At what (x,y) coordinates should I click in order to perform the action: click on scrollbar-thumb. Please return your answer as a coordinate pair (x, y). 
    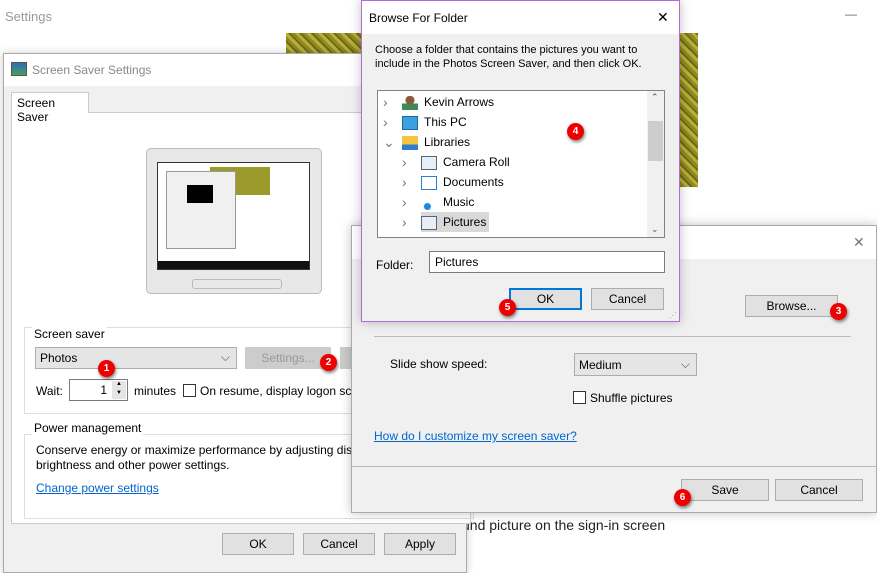
    Looking at the image, I should click on (655, 141).